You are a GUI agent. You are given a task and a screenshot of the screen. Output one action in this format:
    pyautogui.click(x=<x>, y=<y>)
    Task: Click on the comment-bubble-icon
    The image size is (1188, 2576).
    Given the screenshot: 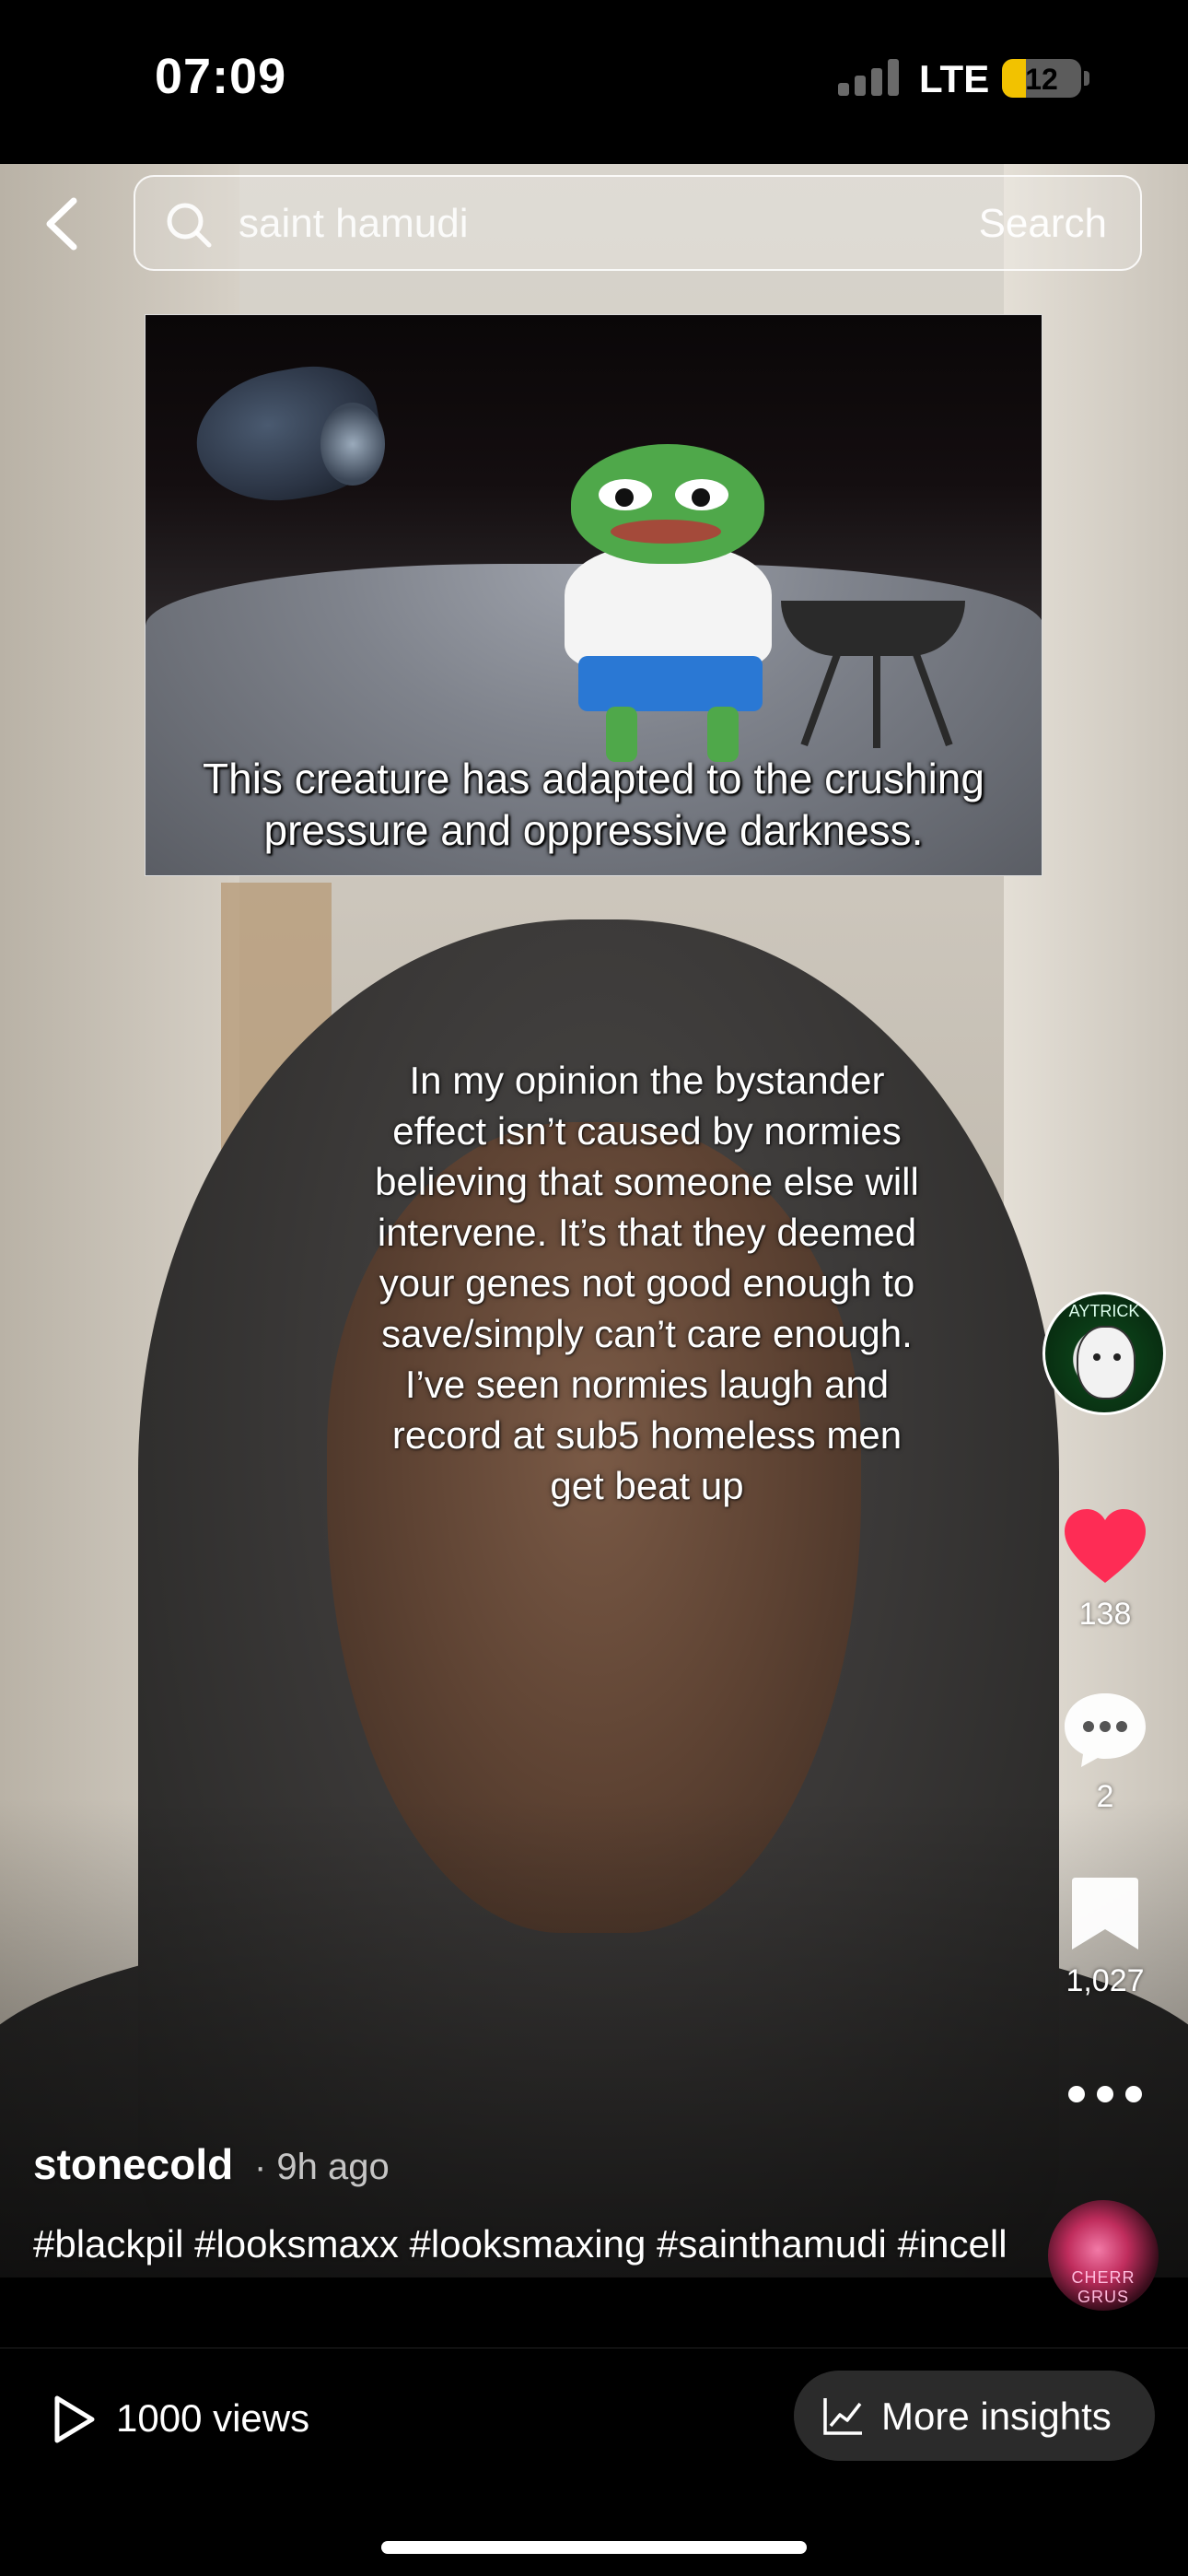 What is the action you would take?
    pyautogui.click(x=1105, y=1730)
    